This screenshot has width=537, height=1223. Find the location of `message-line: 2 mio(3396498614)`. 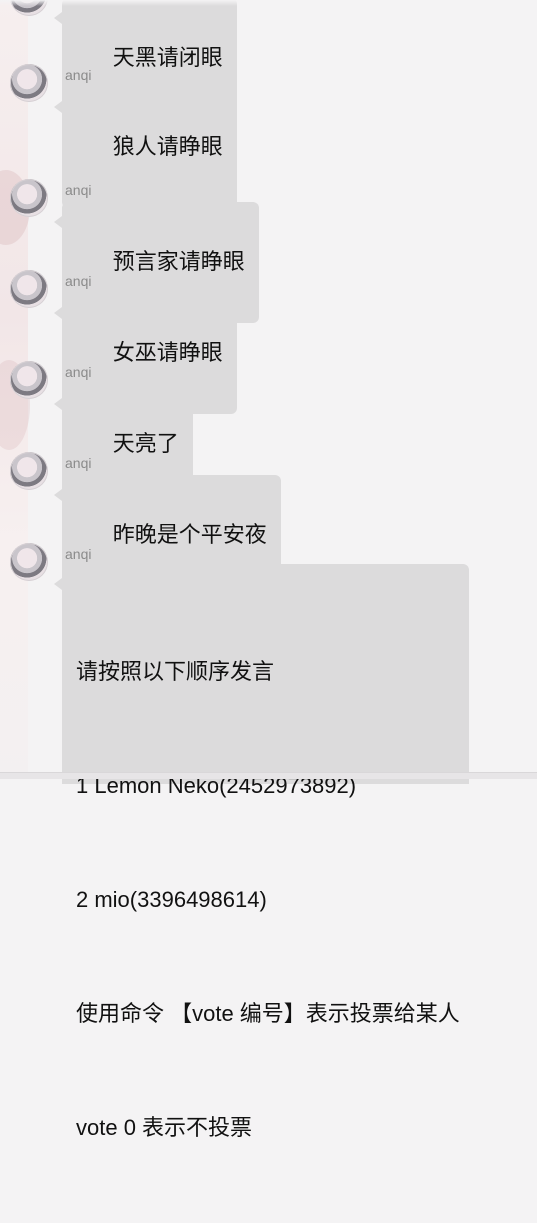

message-line: 2 mio(3396498614) is located at coordinates (171, 899).